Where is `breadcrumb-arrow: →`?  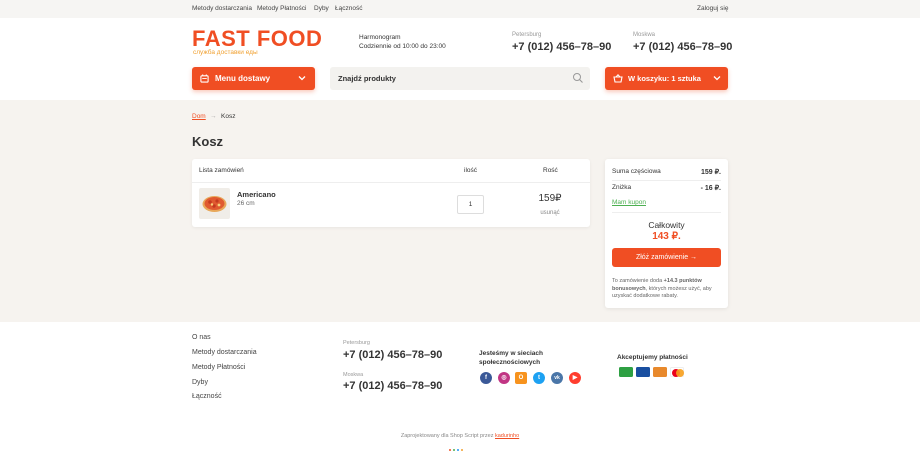
breadcrumb-arrow: → is located at coordinates (213, 116).